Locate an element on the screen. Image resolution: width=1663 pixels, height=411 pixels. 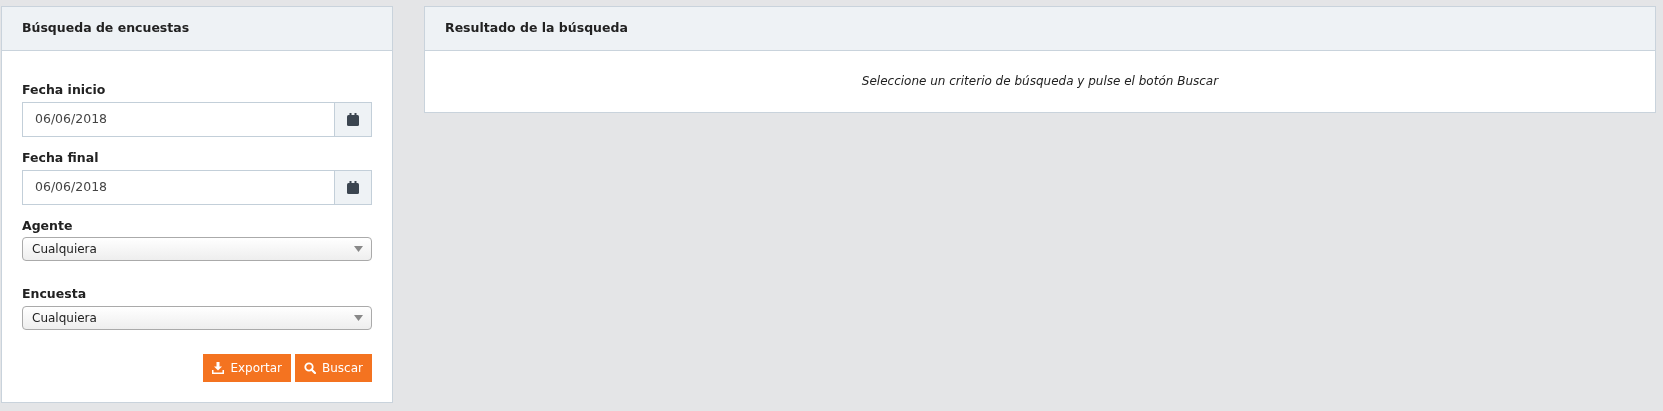
field-label: Agente is located at coordinates (48, 225).